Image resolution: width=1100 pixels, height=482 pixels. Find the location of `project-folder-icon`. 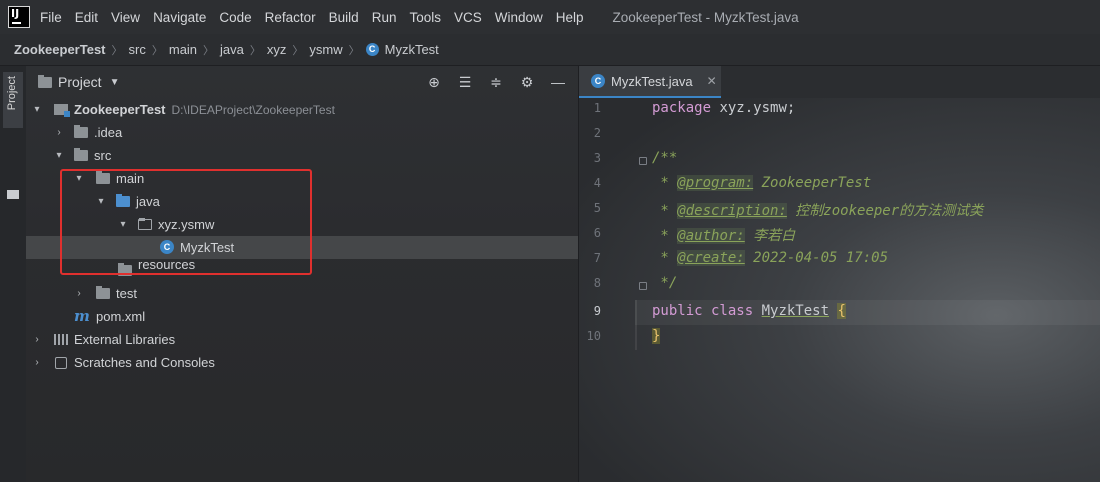

project-folder-icon is located at coordinates (45, 81).